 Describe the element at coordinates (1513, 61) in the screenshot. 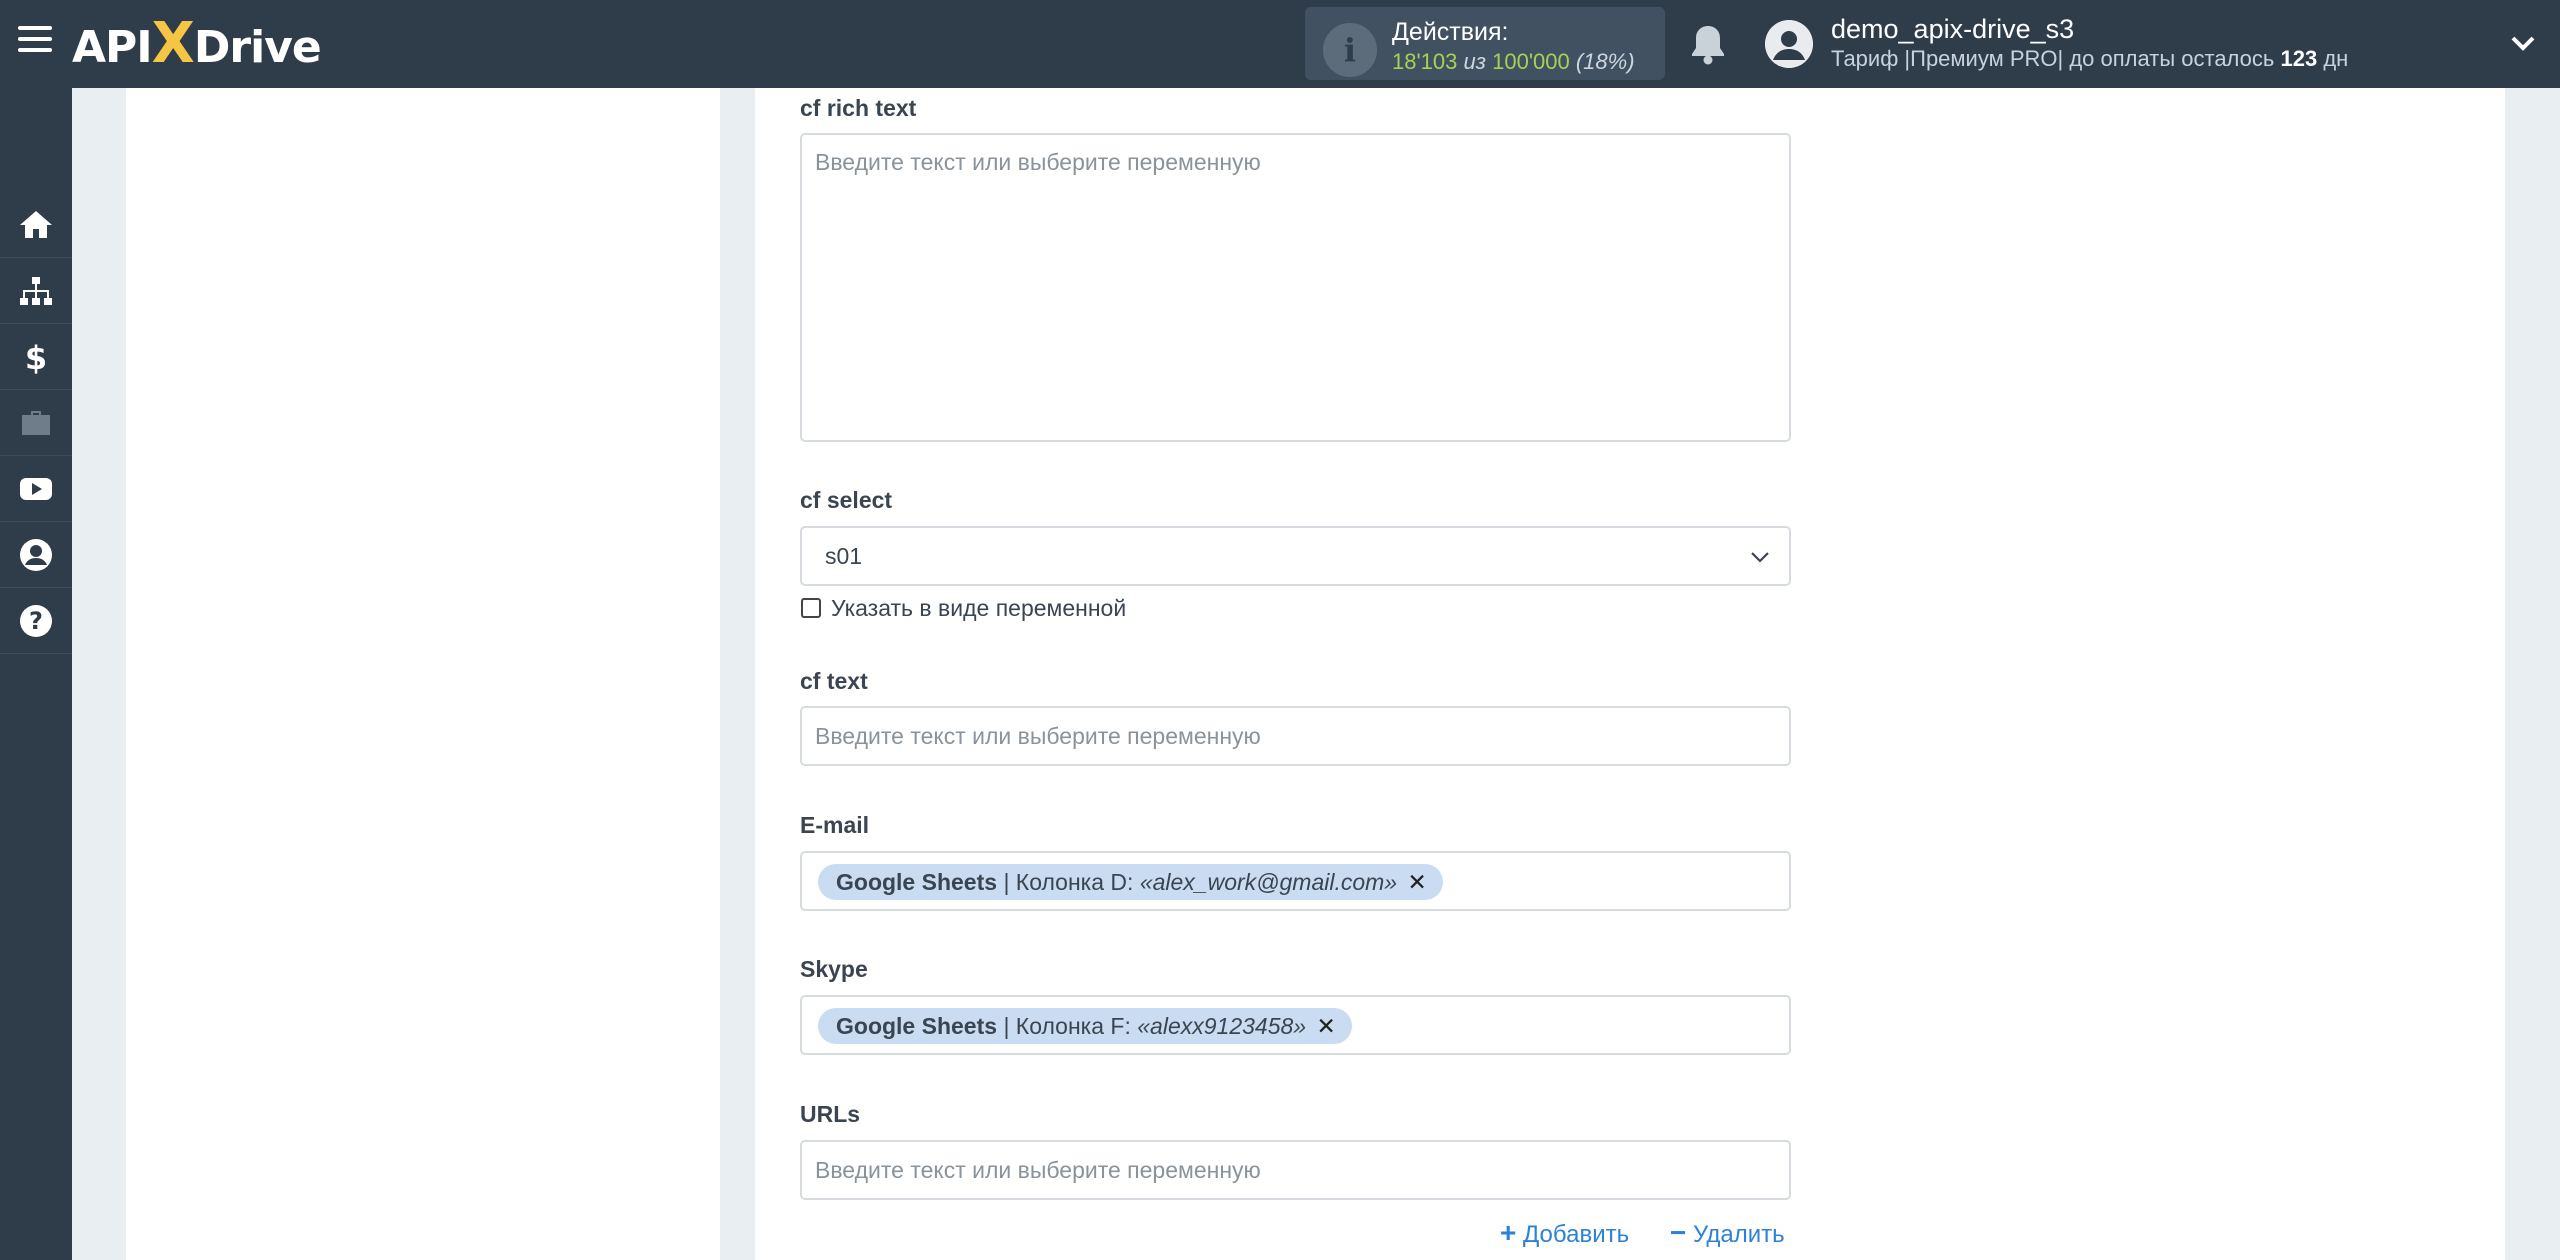

I see `actions-usage: 18'103 из 100'000 (18%)` at that location.